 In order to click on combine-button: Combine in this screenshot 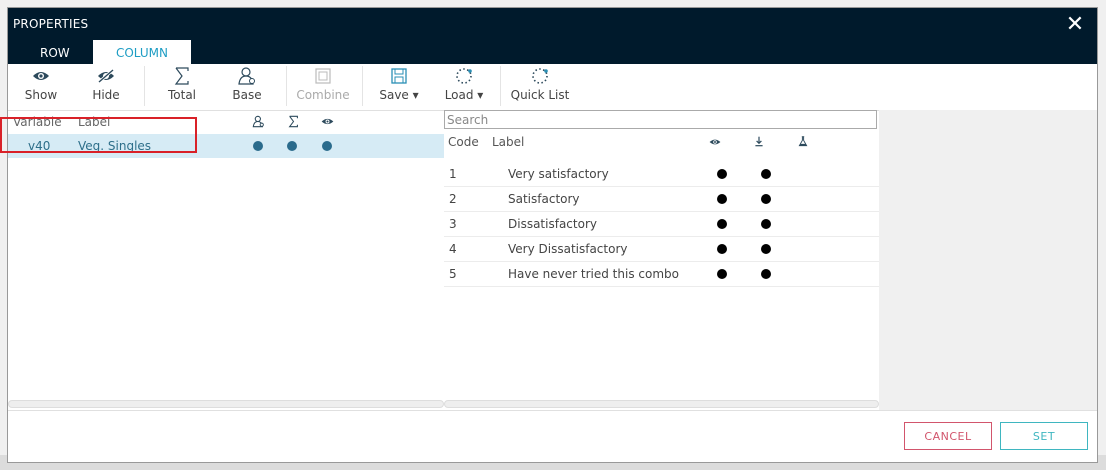, I will do `click(323, 87)`.